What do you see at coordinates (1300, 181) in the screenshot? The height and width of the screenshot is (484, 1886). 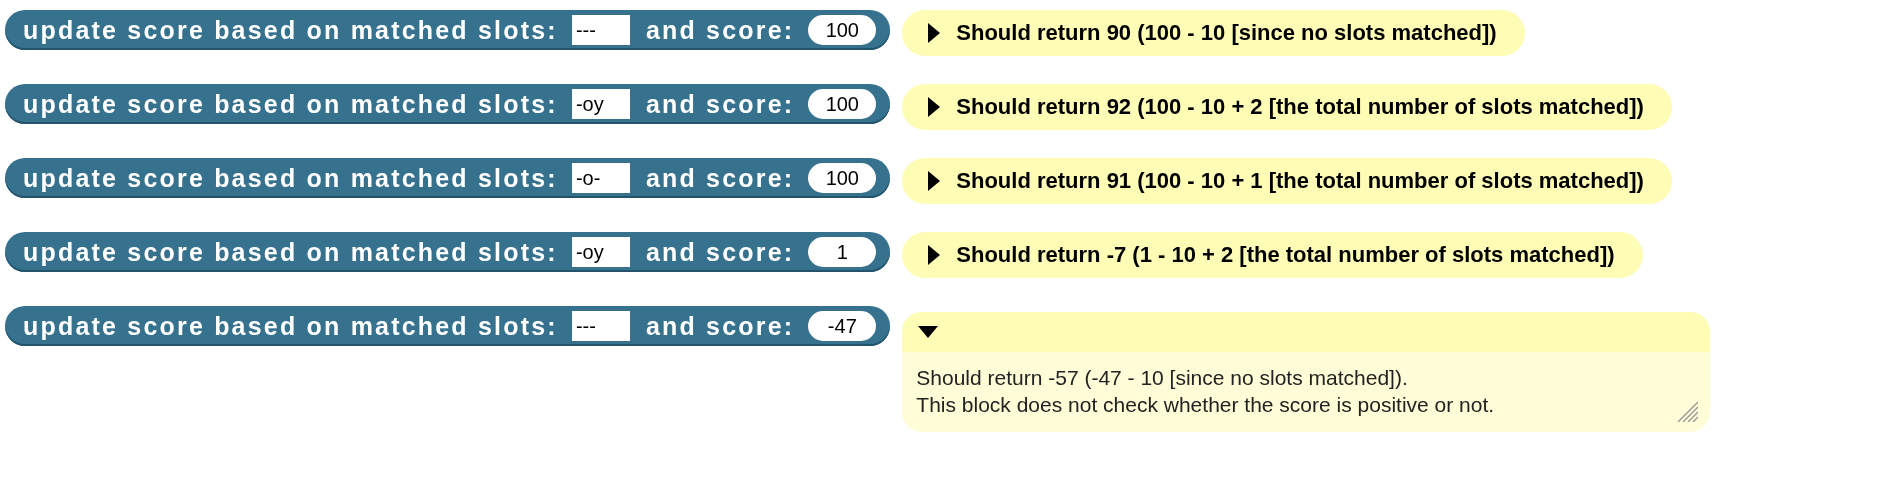 I see `comment-text: Should return 91 (100 - 10 + 1 [the total number of slots matched])` at bounding box center [1300, 181].